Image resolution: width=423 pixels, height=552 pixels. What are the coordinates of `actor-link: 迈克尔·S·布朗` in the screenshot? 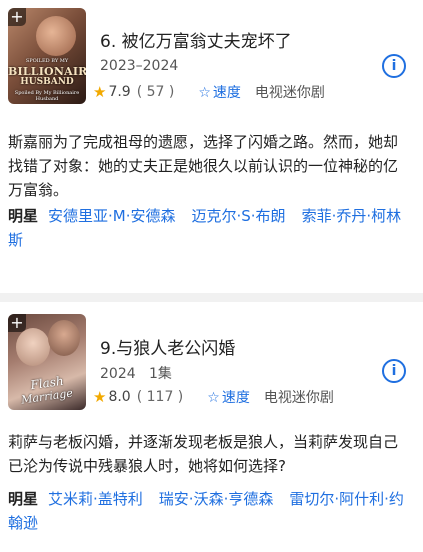 It's located at (239, 216).